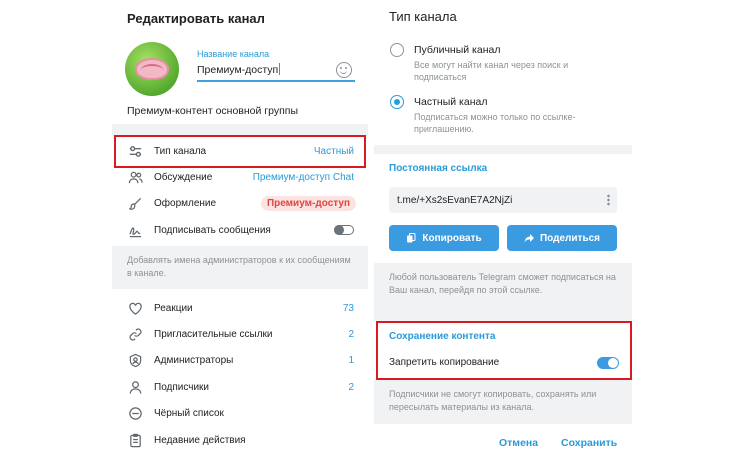 The width and height of the screenshot is (730, 459). Describe the element at coordinates (194, 360) in the screenshot. I see `row-label: Администраторы` at that location.